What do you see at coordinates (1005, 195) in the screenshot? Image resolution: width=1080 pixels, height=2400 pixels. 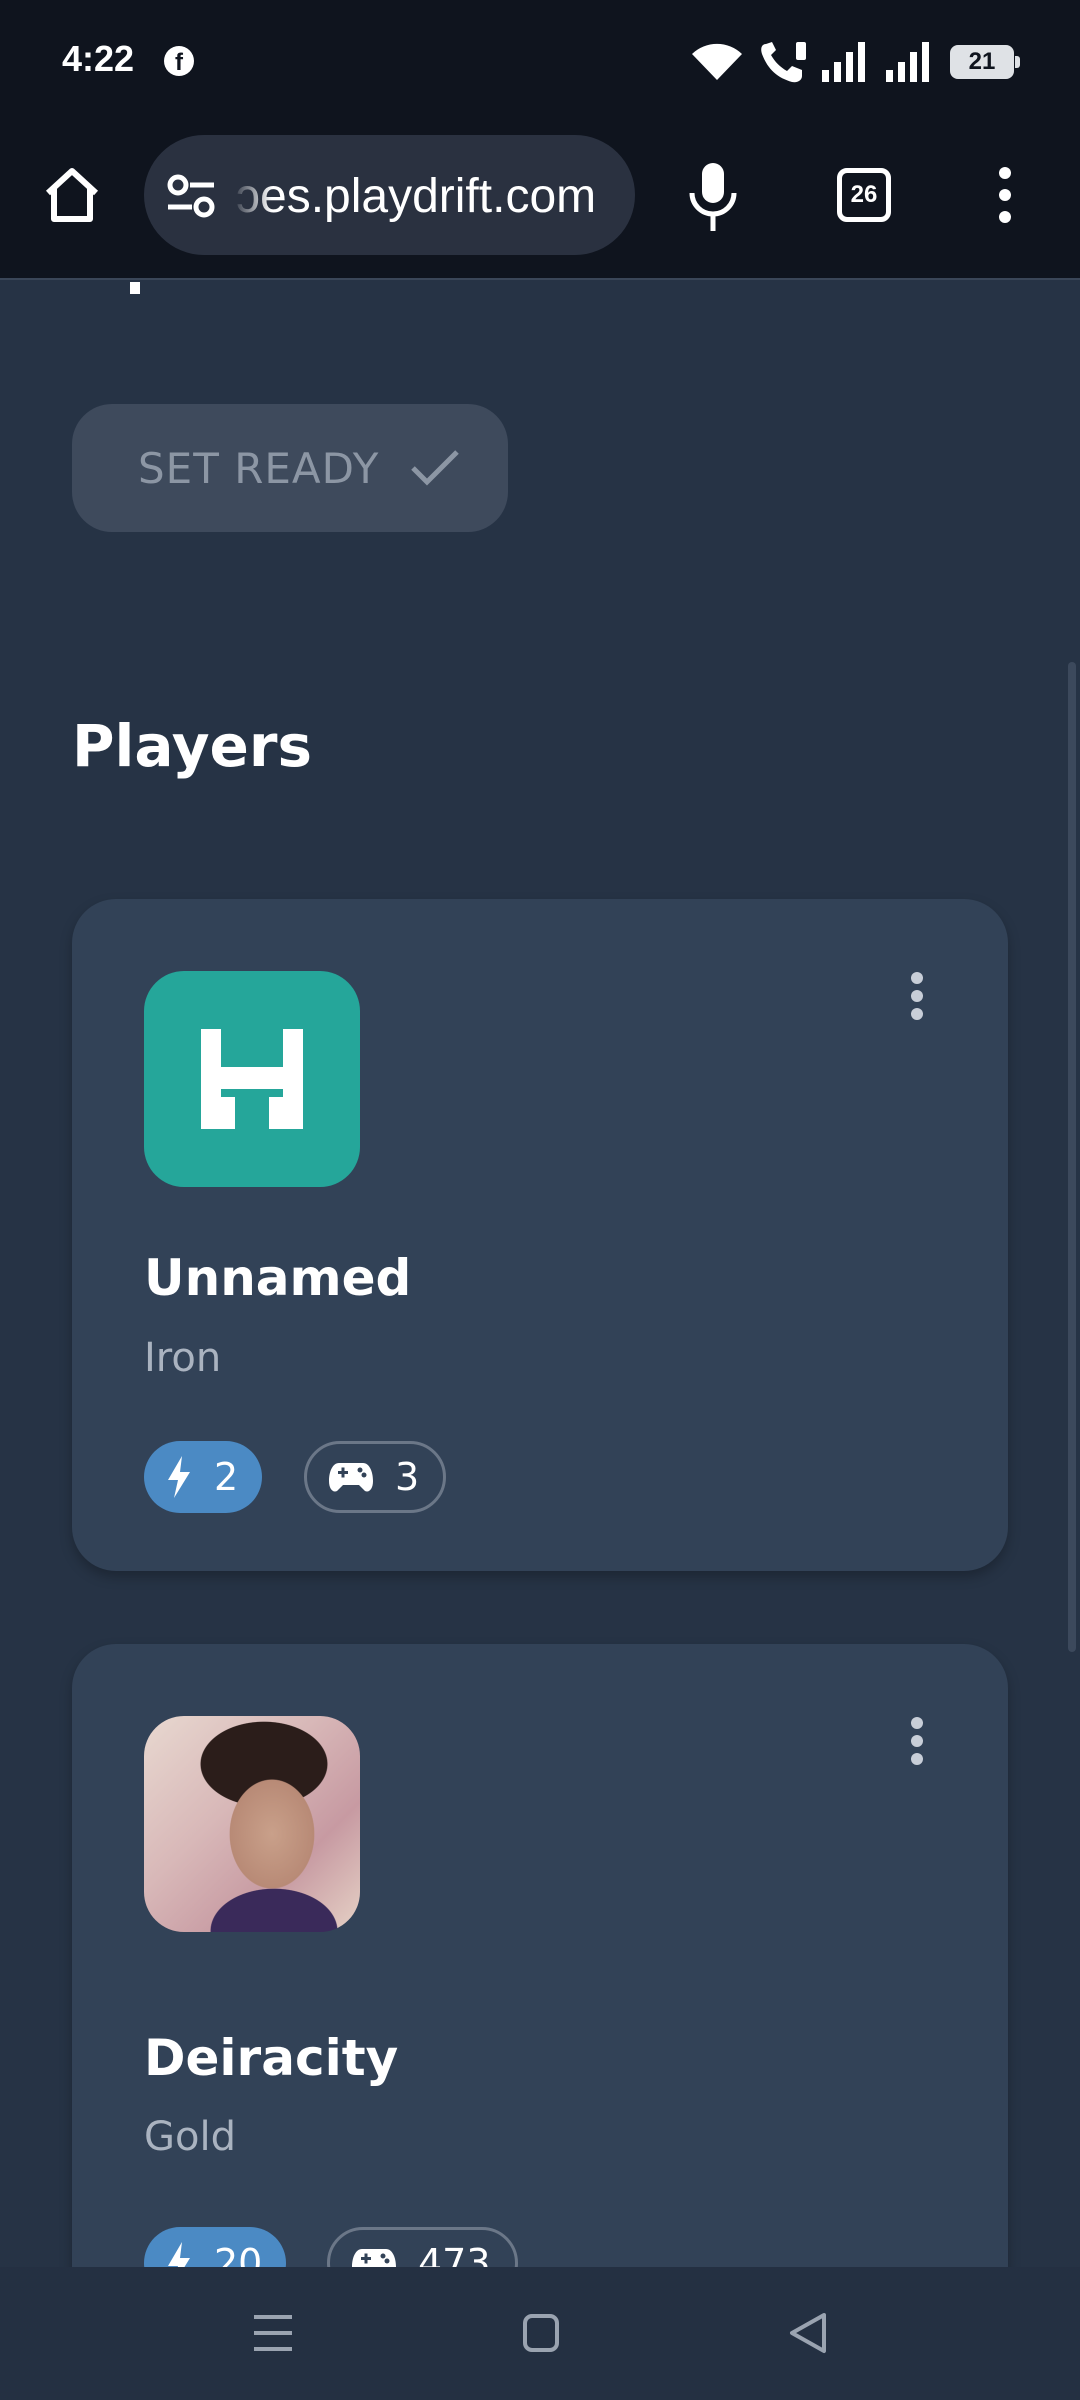 I see `more-menu-icon` at bounding box center [1005, 195].